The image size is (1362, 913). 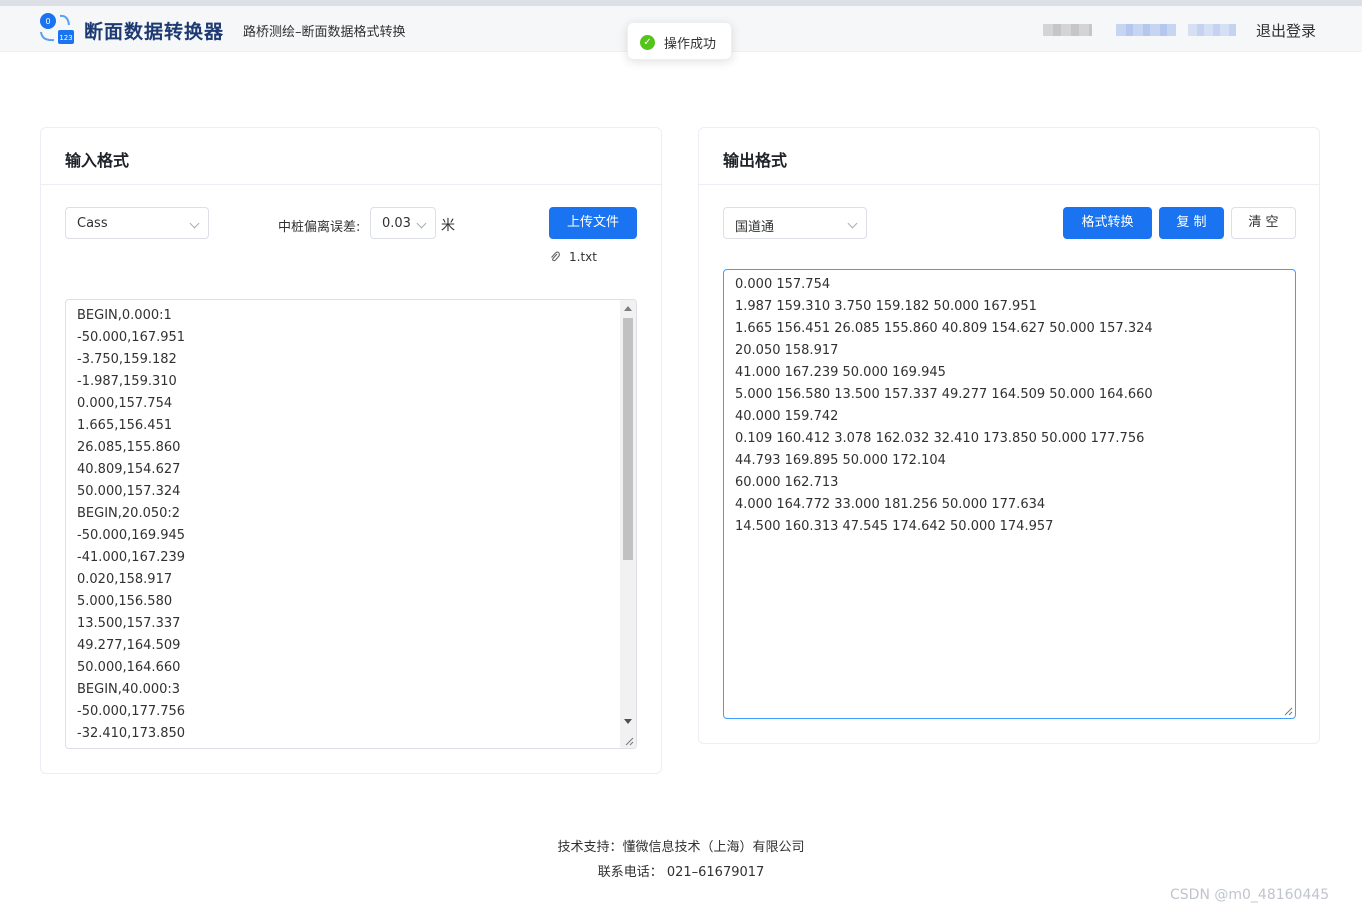 I want to click on input-line: 50.000,164.660, so click(x=129, y=667).